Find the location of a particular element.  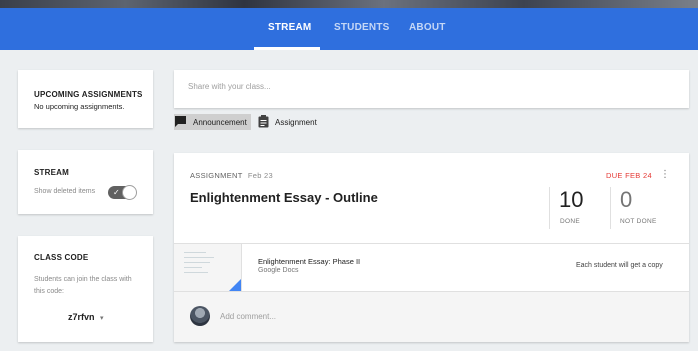

show-deleted-label: Show deleted items is located at coordinates (65, 191).